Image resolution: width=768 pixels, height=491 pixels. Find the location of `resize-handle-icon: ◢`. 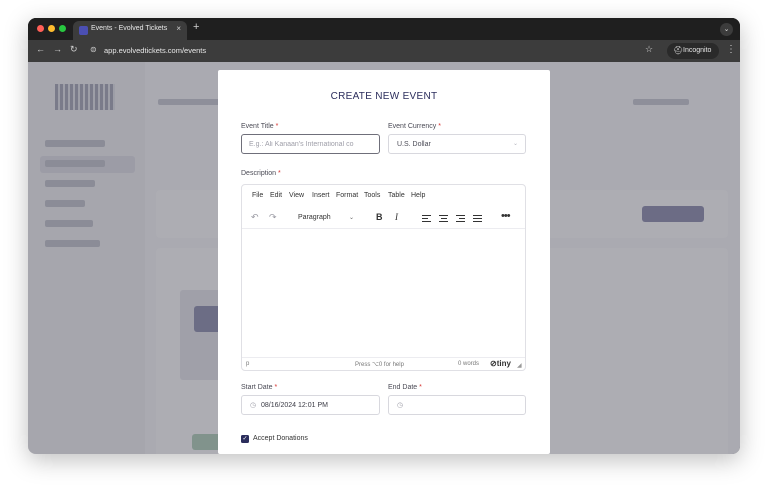

resize-handle-icon: ◢ is located at coordinates (519, 365).